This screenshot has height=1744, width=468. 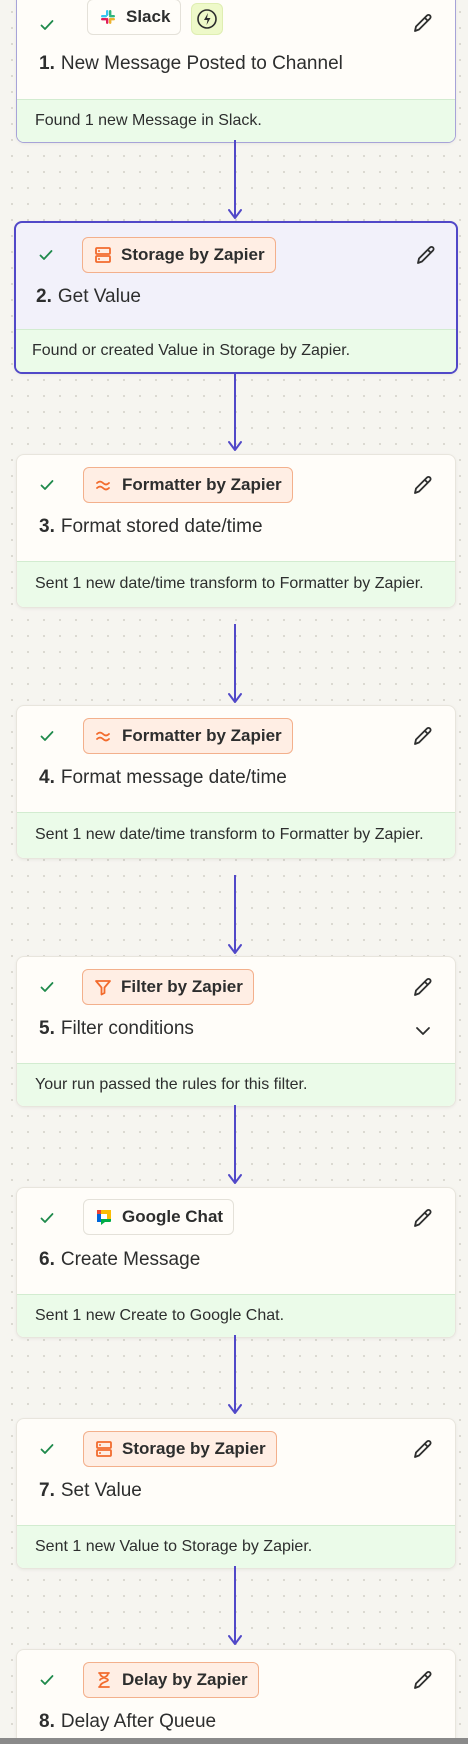 What do you see at coordinates (47, 1721) in the screenshot?
I see `step-number: 8.` at bounding box center [47, 1721].